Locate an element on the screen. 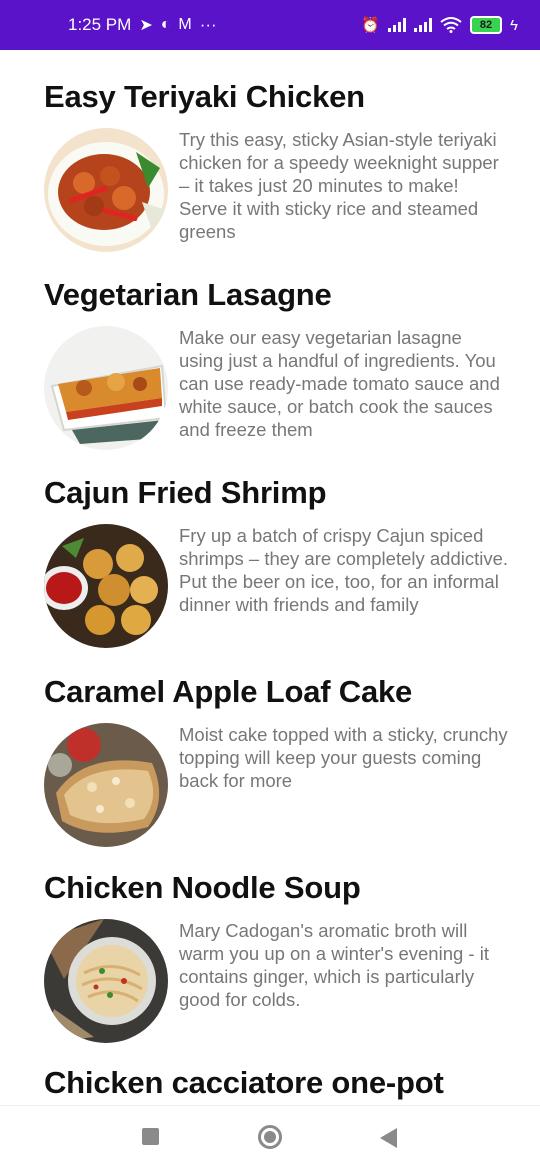 This screenshot has width=540, height=1170. vegetarian-lasagne-image is located at coordinates (106, 388).